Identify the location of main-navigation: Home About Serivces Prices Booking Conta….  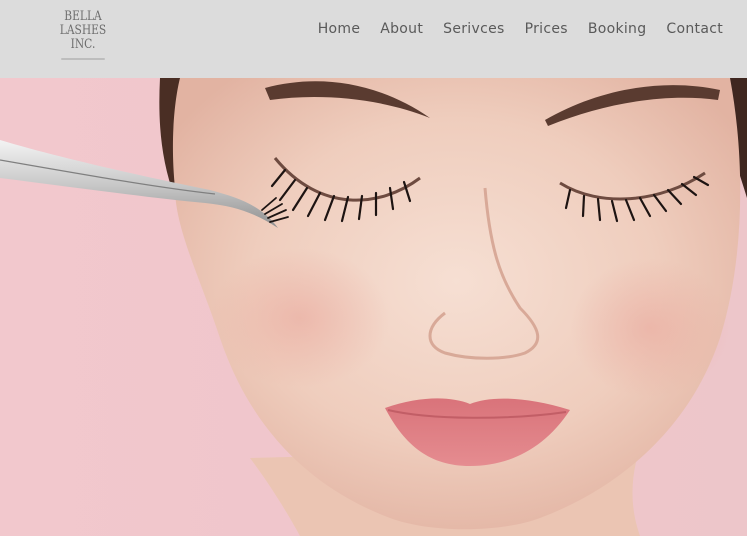
(520, 29).